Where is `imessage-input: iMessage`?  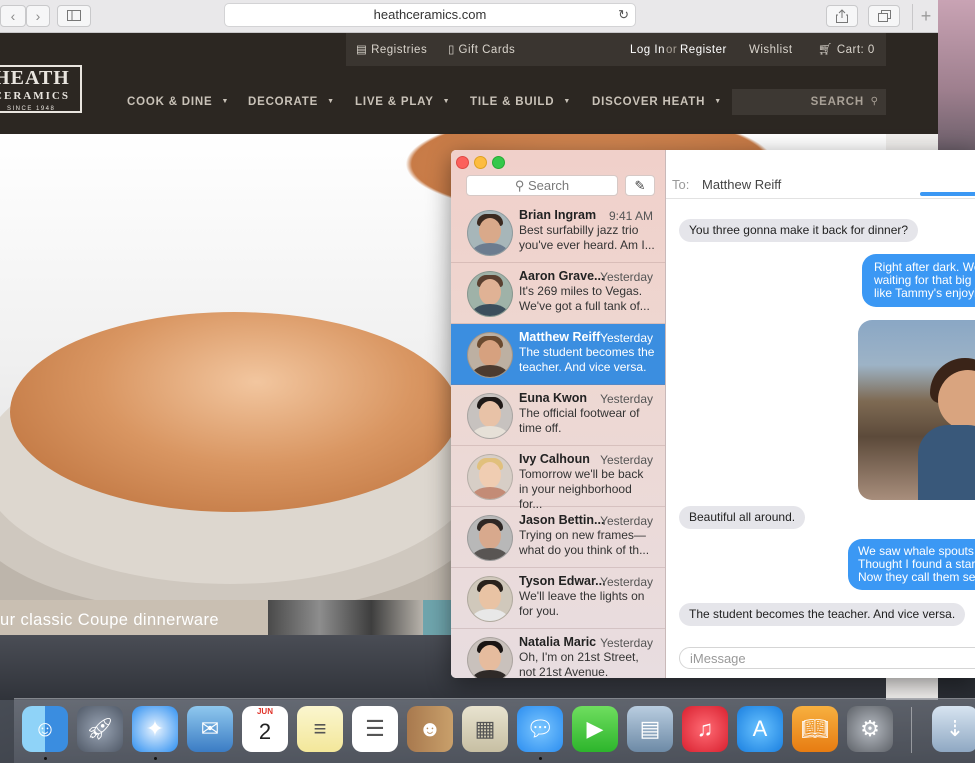
imessage-input: iMessage is located at coordinates (827, 658).